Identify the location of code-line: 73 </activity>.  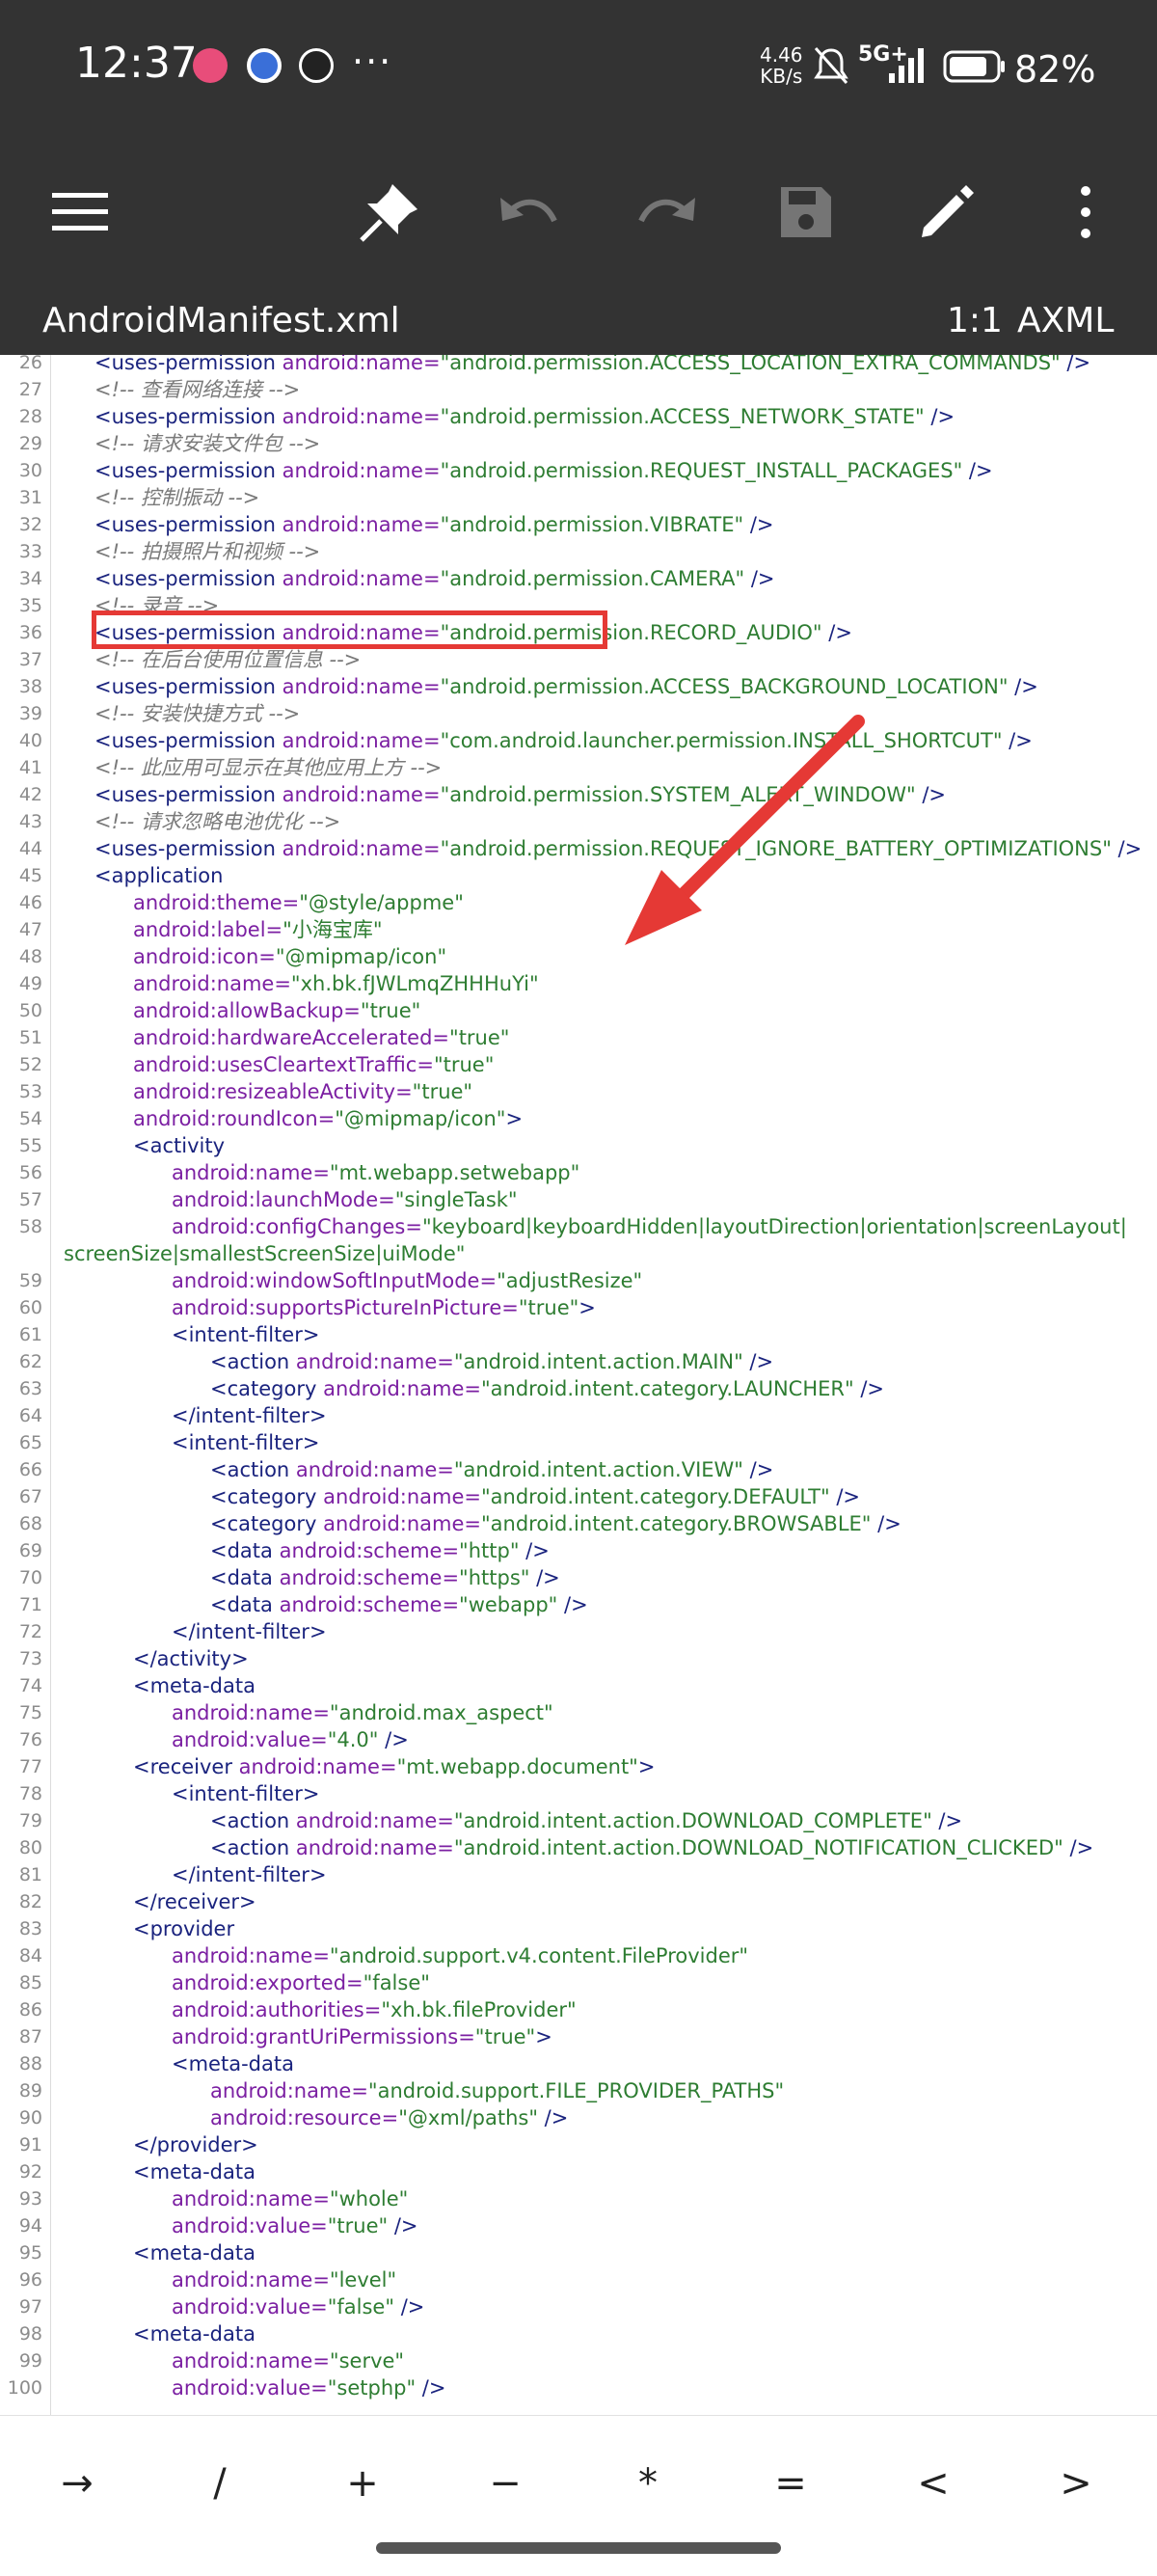
(578, 1658).